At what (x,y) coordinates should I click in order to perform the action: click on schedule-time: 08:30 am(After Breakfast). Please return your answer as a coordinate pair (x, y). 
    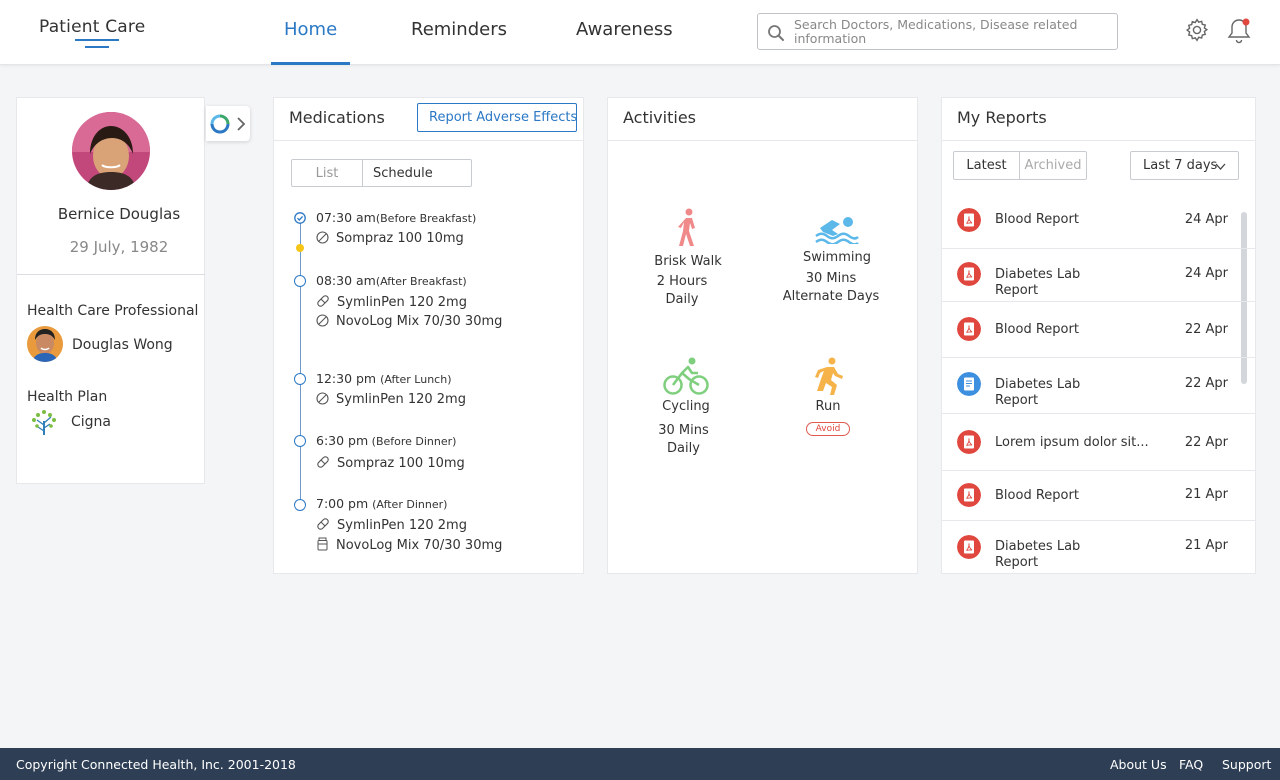
    Looking at the image, I should click on (391, 280).